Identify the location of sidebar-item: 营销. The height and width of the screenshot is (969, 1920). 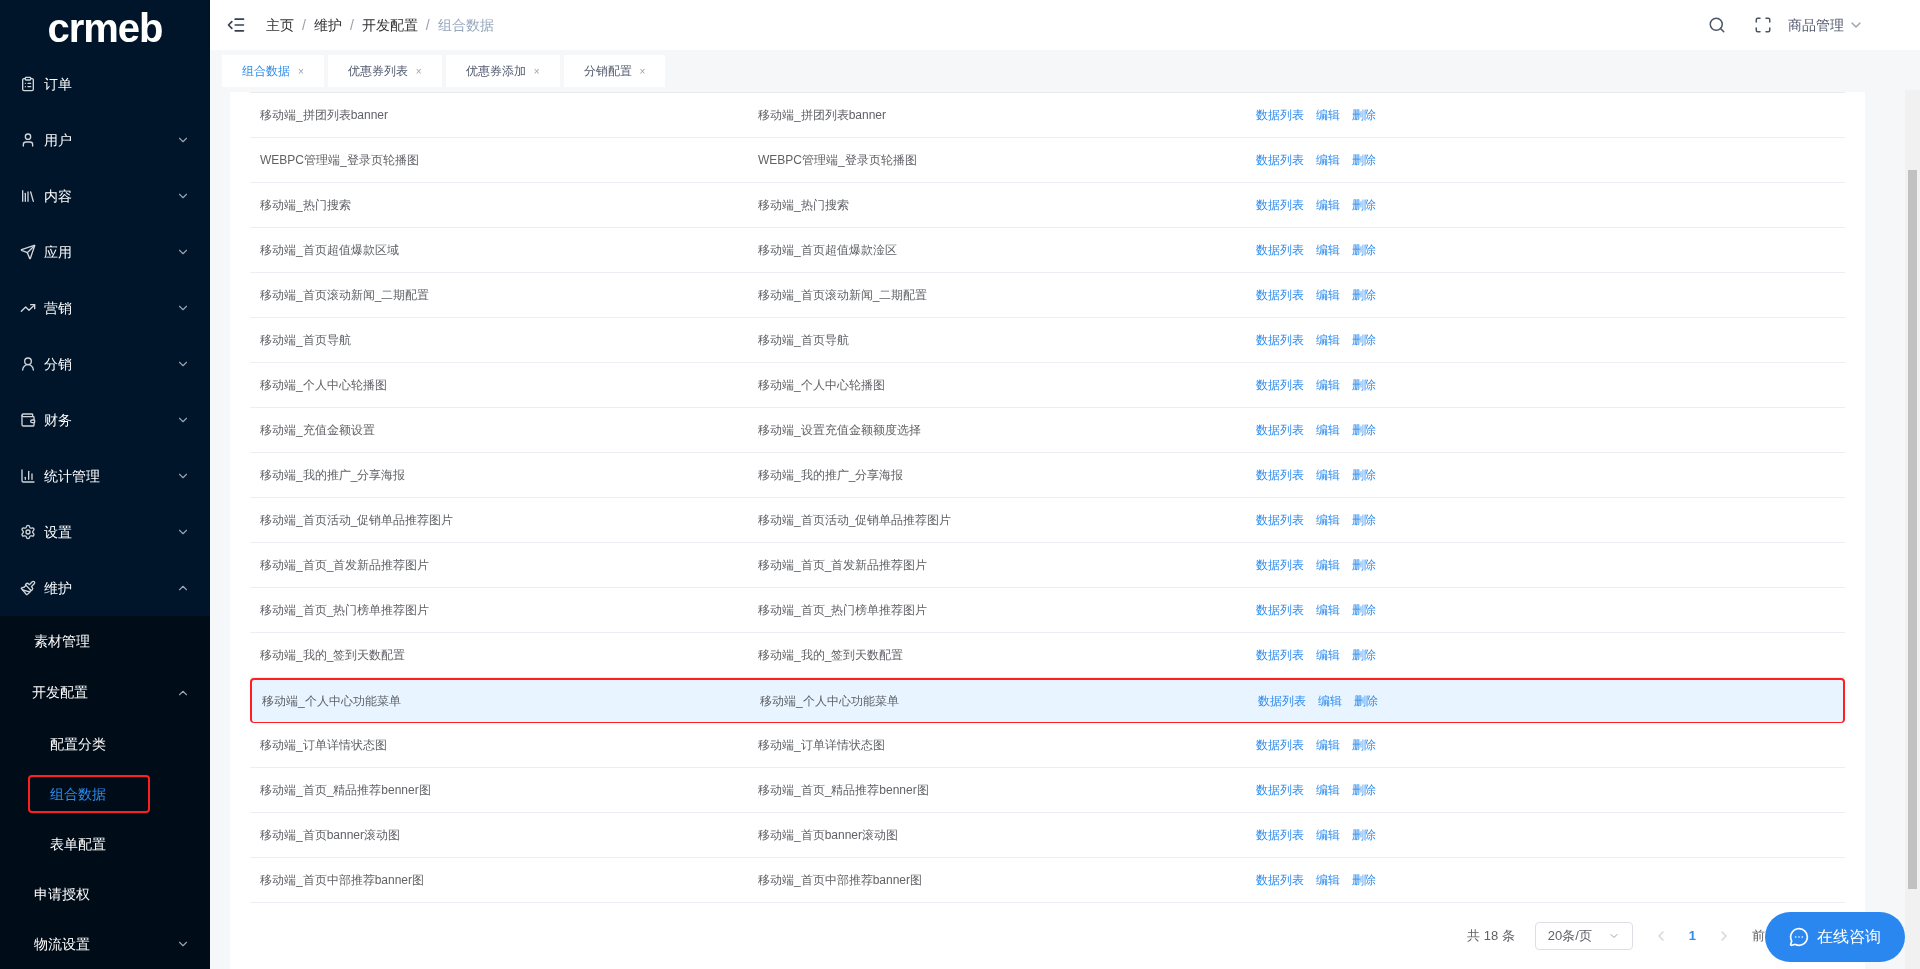
(105, 308).